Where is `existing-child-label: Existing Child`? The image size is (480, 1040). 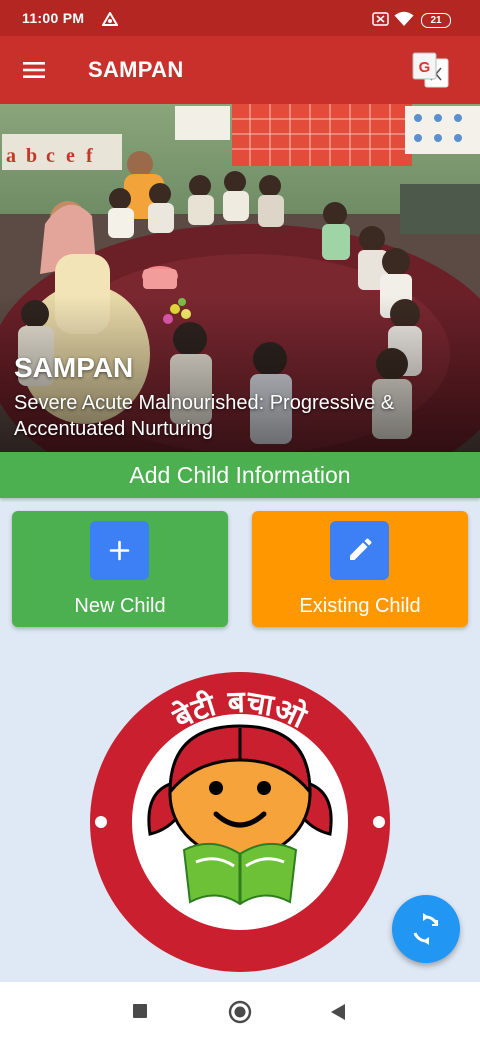
existing-child-label: Existing Child is located at coordinates (360, 606).